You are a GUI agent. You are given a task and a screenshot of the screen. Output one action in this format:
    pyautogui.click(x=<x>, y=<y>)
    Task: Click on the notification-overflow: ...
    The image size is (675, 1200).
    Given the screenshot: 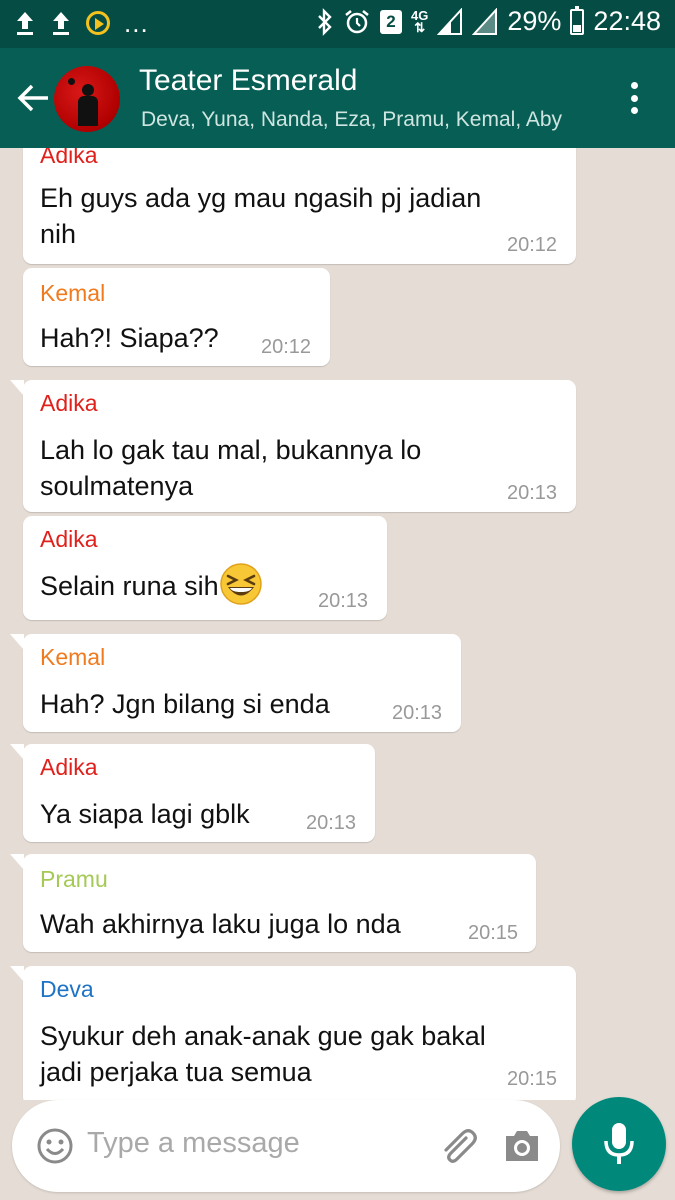 What is the action you would take?
    pyautogui.click(x=136, y=23)
    